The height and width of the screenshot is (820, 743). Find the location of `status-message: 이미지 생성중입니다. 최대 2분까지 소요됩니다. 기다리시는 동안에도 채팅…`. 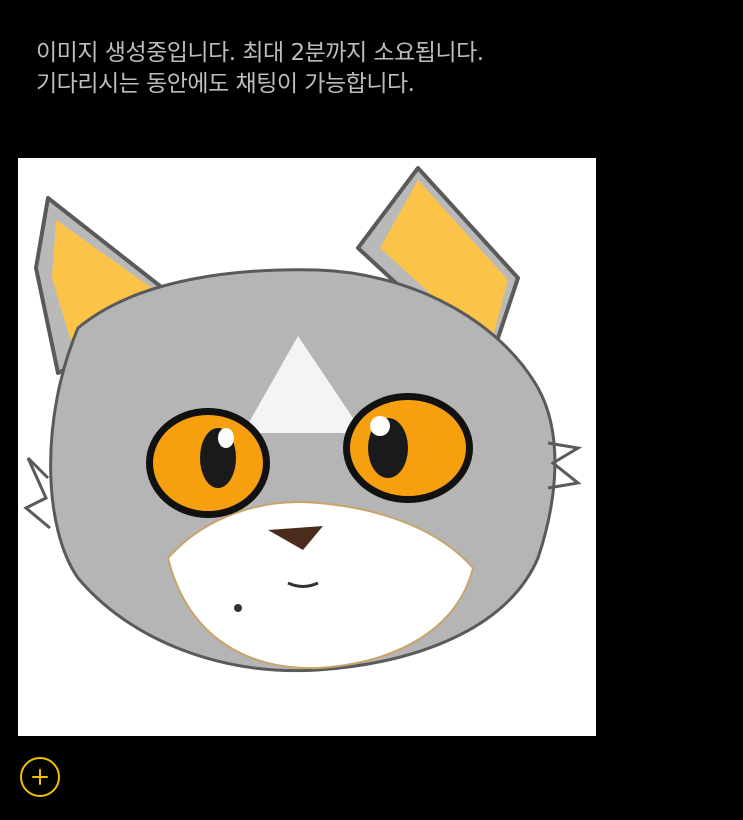

status-message: 이미지 생성중입니다. 최대 2분까지 소요됩니다. 기다리시는 동안에도 채팅… is located at coordinates (366, 69).